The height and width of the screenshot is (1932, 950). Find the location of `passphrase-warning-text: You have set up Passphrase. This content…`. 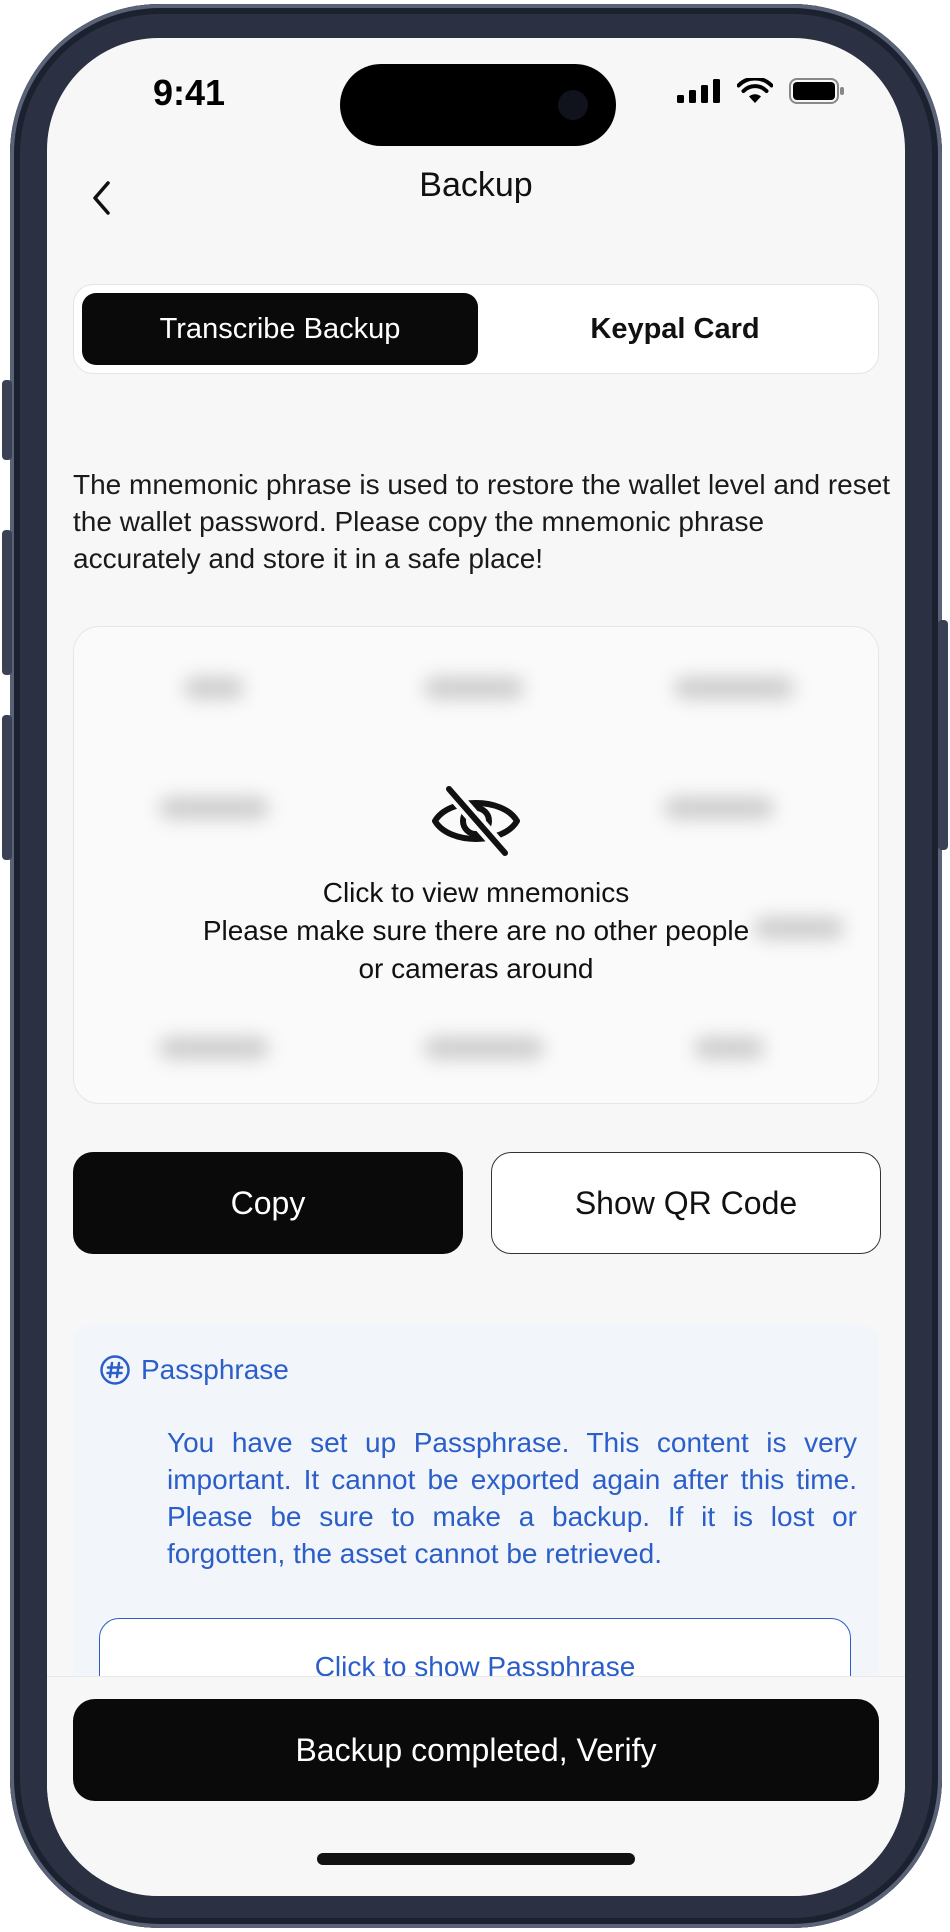

passphrase-warning-text: You have set up Passphrase. This content… is located at coordinates (512, 1498).